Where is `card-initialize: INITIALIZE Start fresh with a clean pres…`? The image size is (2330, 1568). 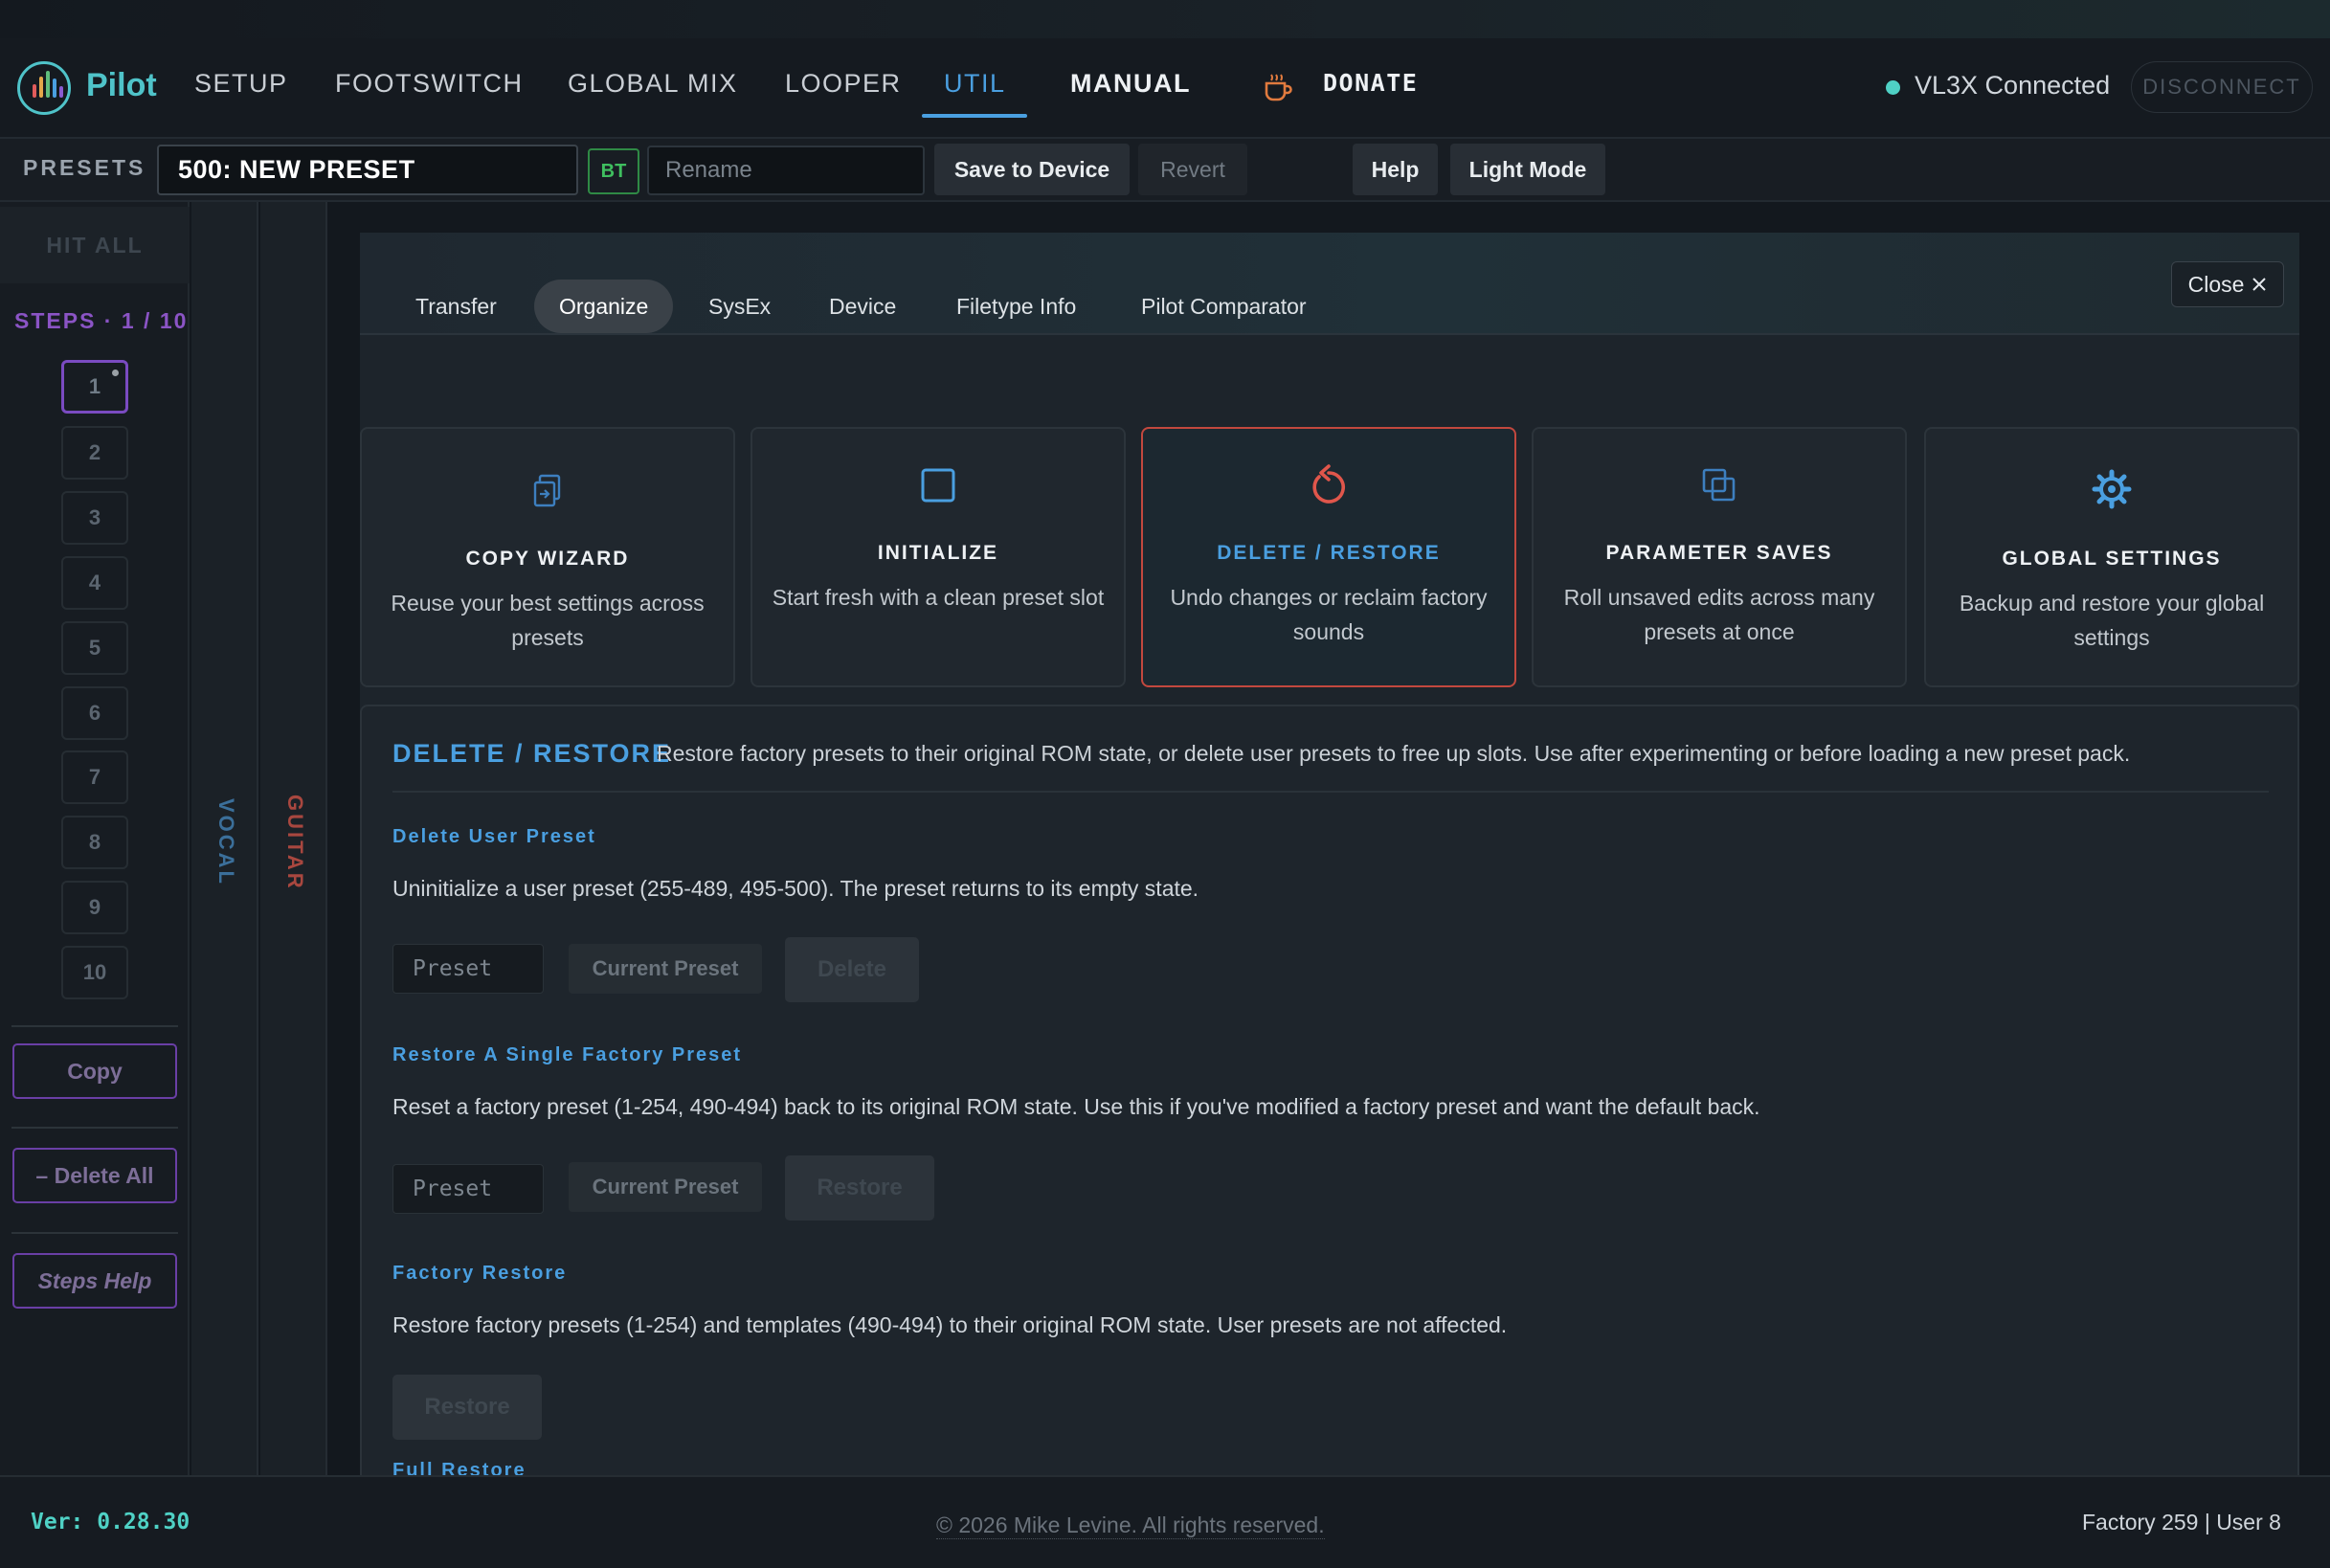 card-initialize: INITIALIZE Start fresh with a clean pres… is located at coordinates (939, 557).